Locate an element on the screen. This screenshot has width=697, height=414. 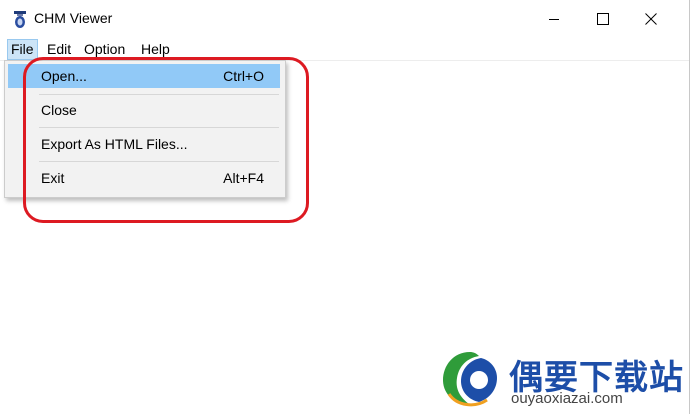
close-icon is located at coordinates (651, 19).